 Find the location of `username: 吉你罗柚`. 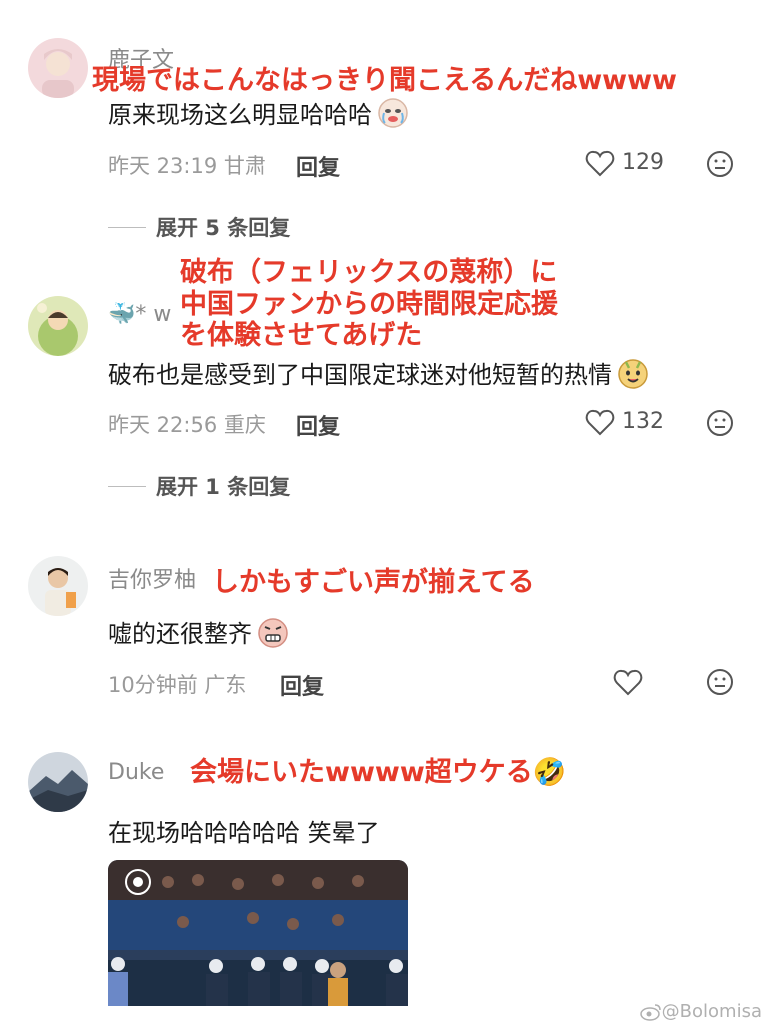

username: 吉你罗柚 is located at coordinates (152, 578).